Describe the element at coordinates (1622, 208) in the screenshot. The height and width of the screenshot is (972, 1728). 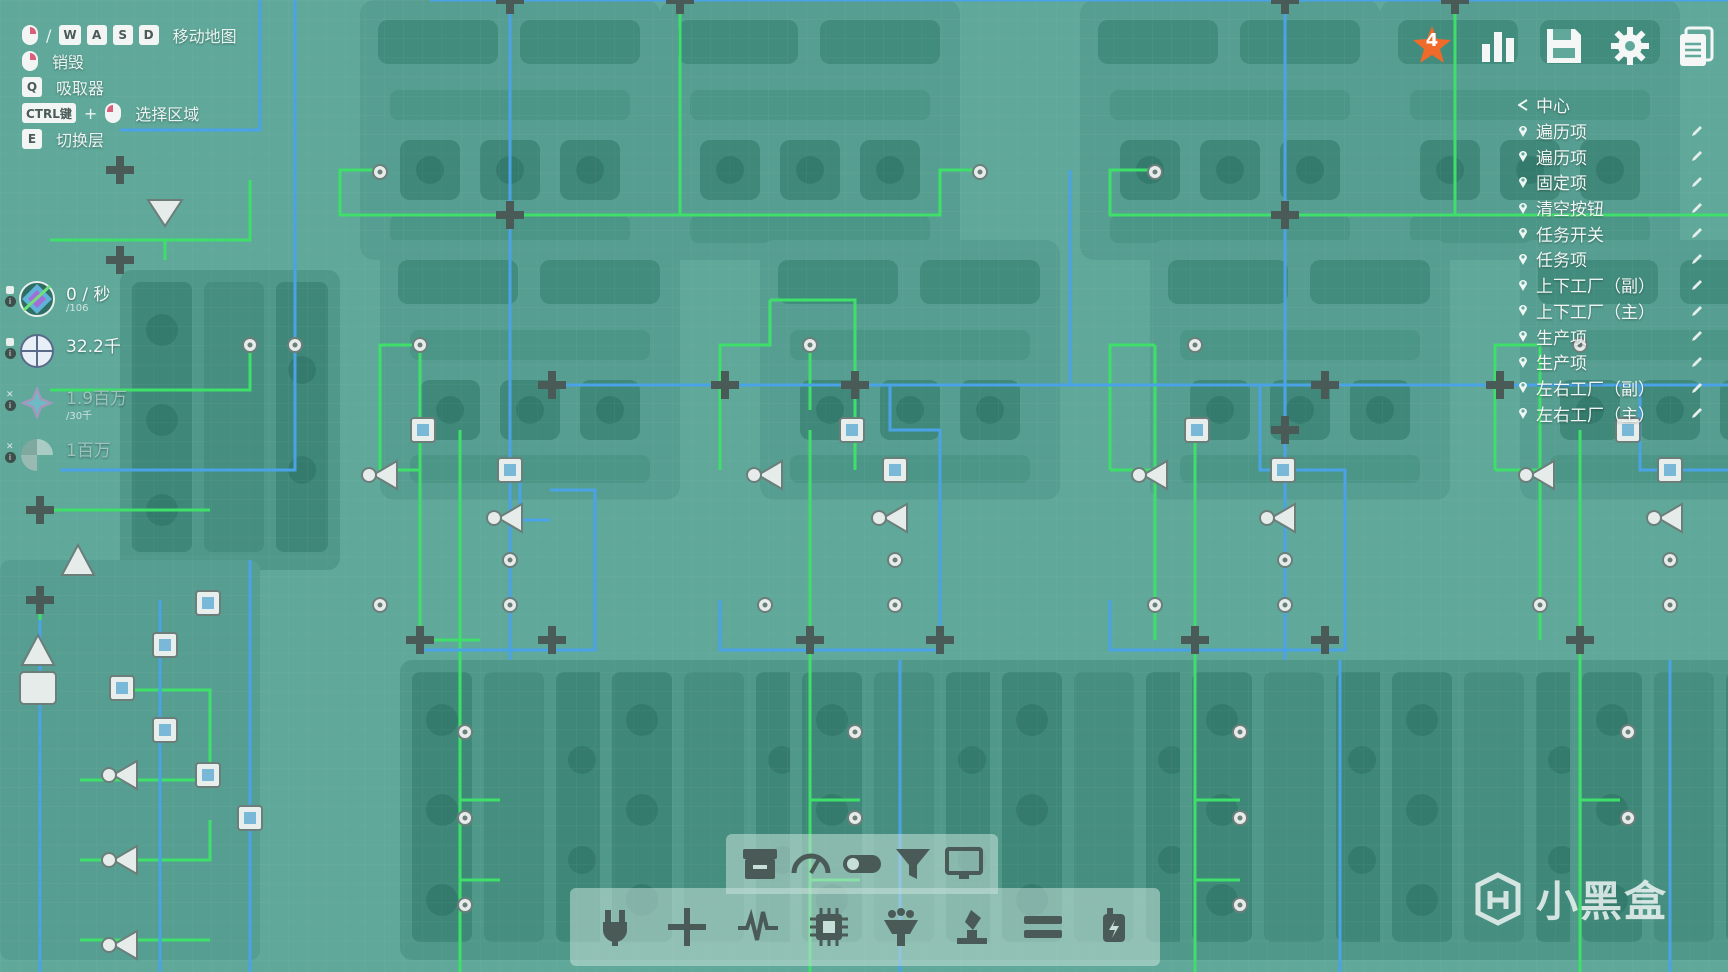
I see `waypoint-item: 清空按钮` at that location.